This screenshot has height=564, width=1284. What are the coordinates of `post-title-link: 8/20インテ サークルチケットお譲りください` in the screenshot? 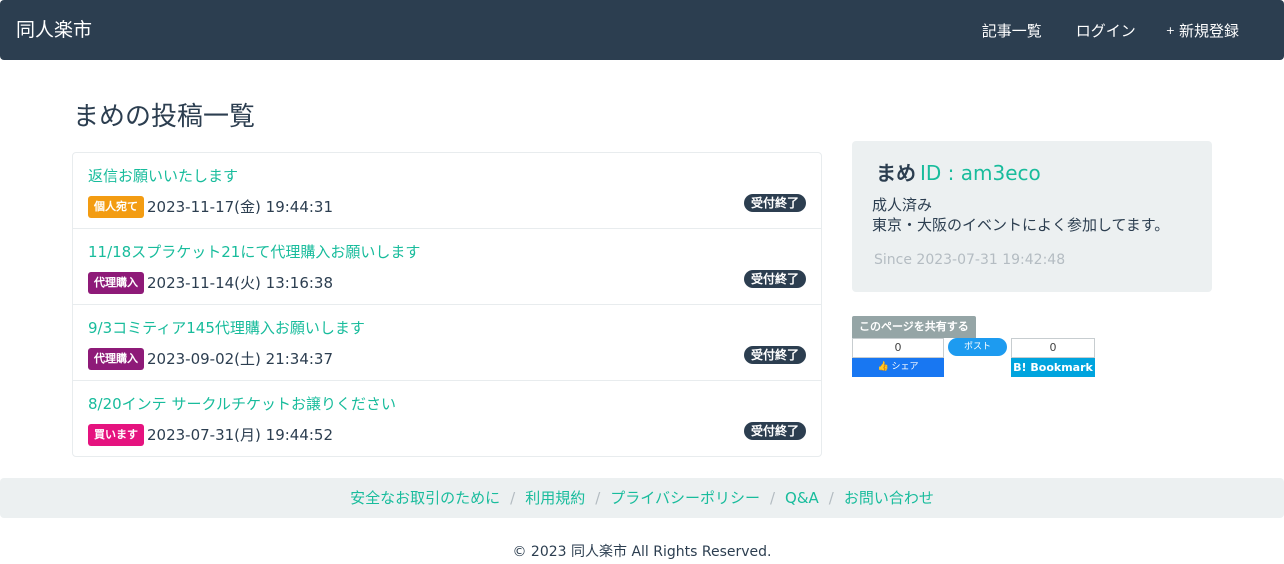 It's located at (242, 404).